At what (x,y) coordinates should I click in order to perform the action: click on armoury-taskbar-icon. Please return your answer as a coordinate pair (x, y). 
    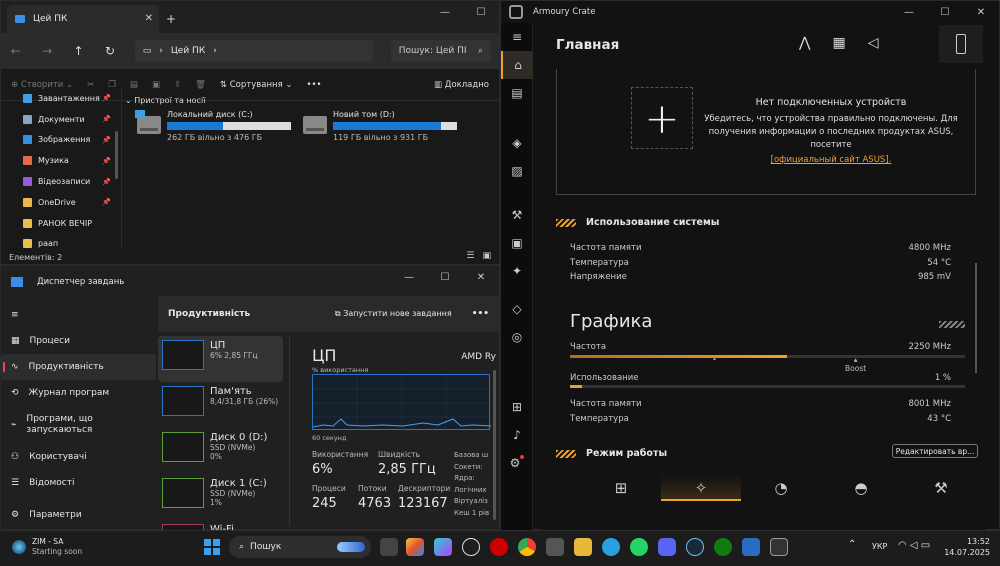
    Looking at the image, I should click on (779, 547).